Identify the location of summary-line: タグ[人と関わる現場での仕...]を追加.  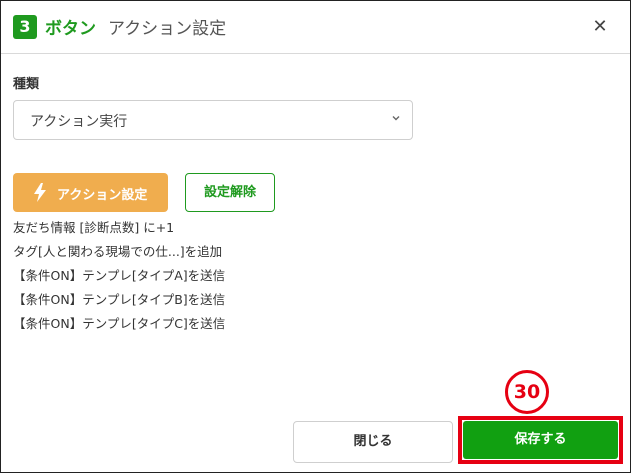
(118, 251).